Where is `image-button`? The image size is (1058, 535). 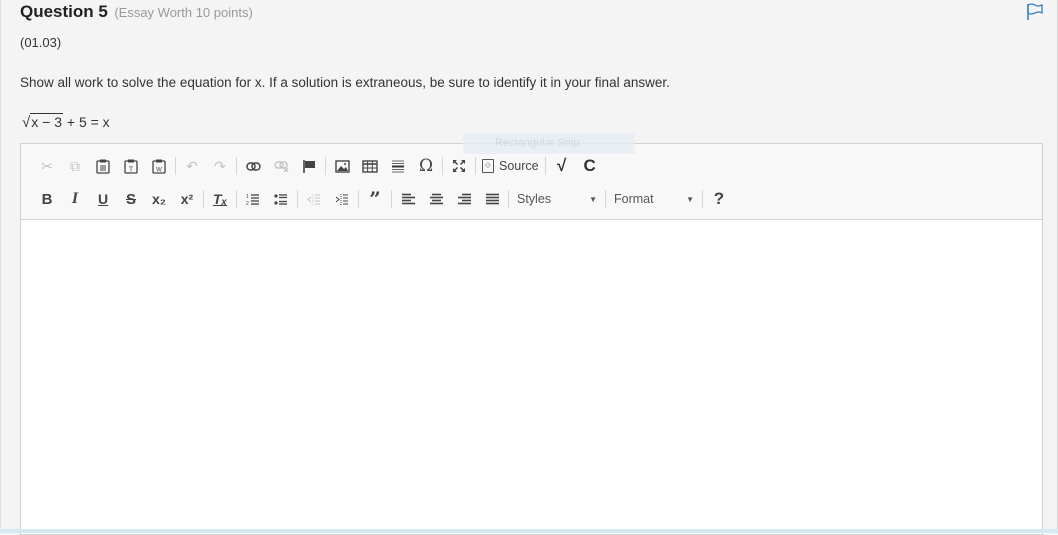
image-button is located at coordinates (342, 166).